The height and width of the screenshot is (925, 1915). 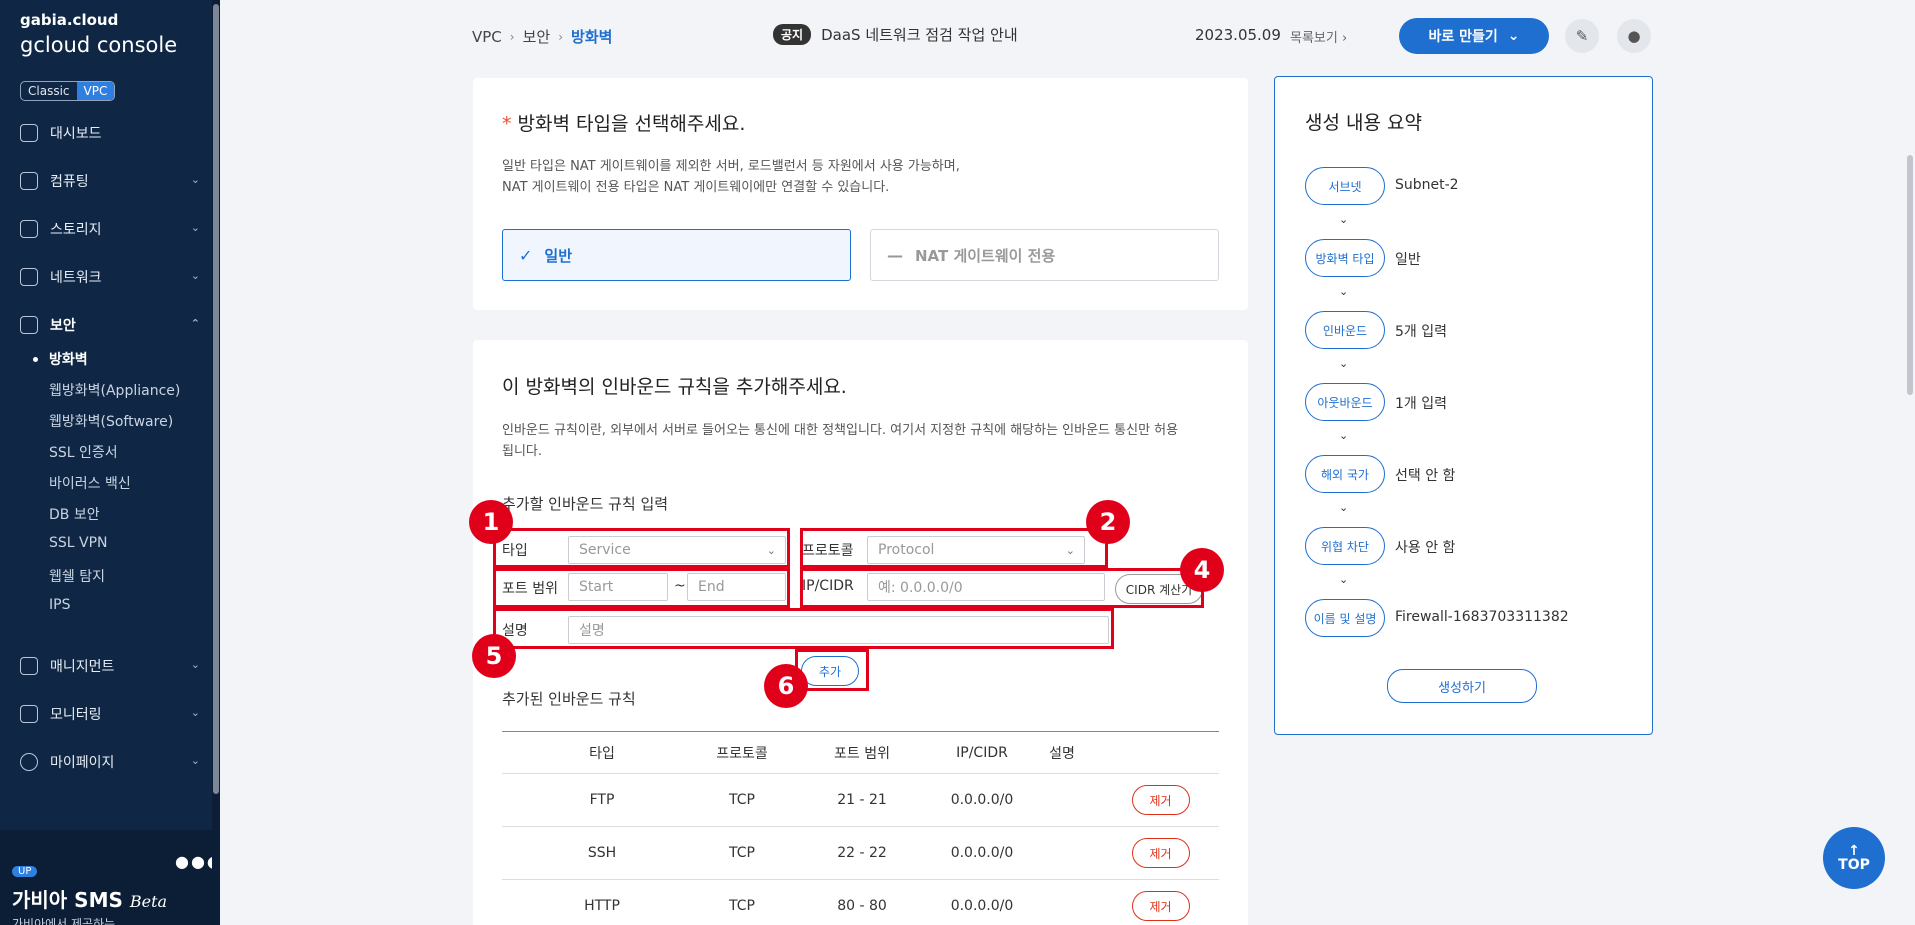 What do you see at coordinates (110, 714) in the screenshot?
I see `sidebar-item-monitoring: 모니터링 ⌄` at bounding box center [110, 714].